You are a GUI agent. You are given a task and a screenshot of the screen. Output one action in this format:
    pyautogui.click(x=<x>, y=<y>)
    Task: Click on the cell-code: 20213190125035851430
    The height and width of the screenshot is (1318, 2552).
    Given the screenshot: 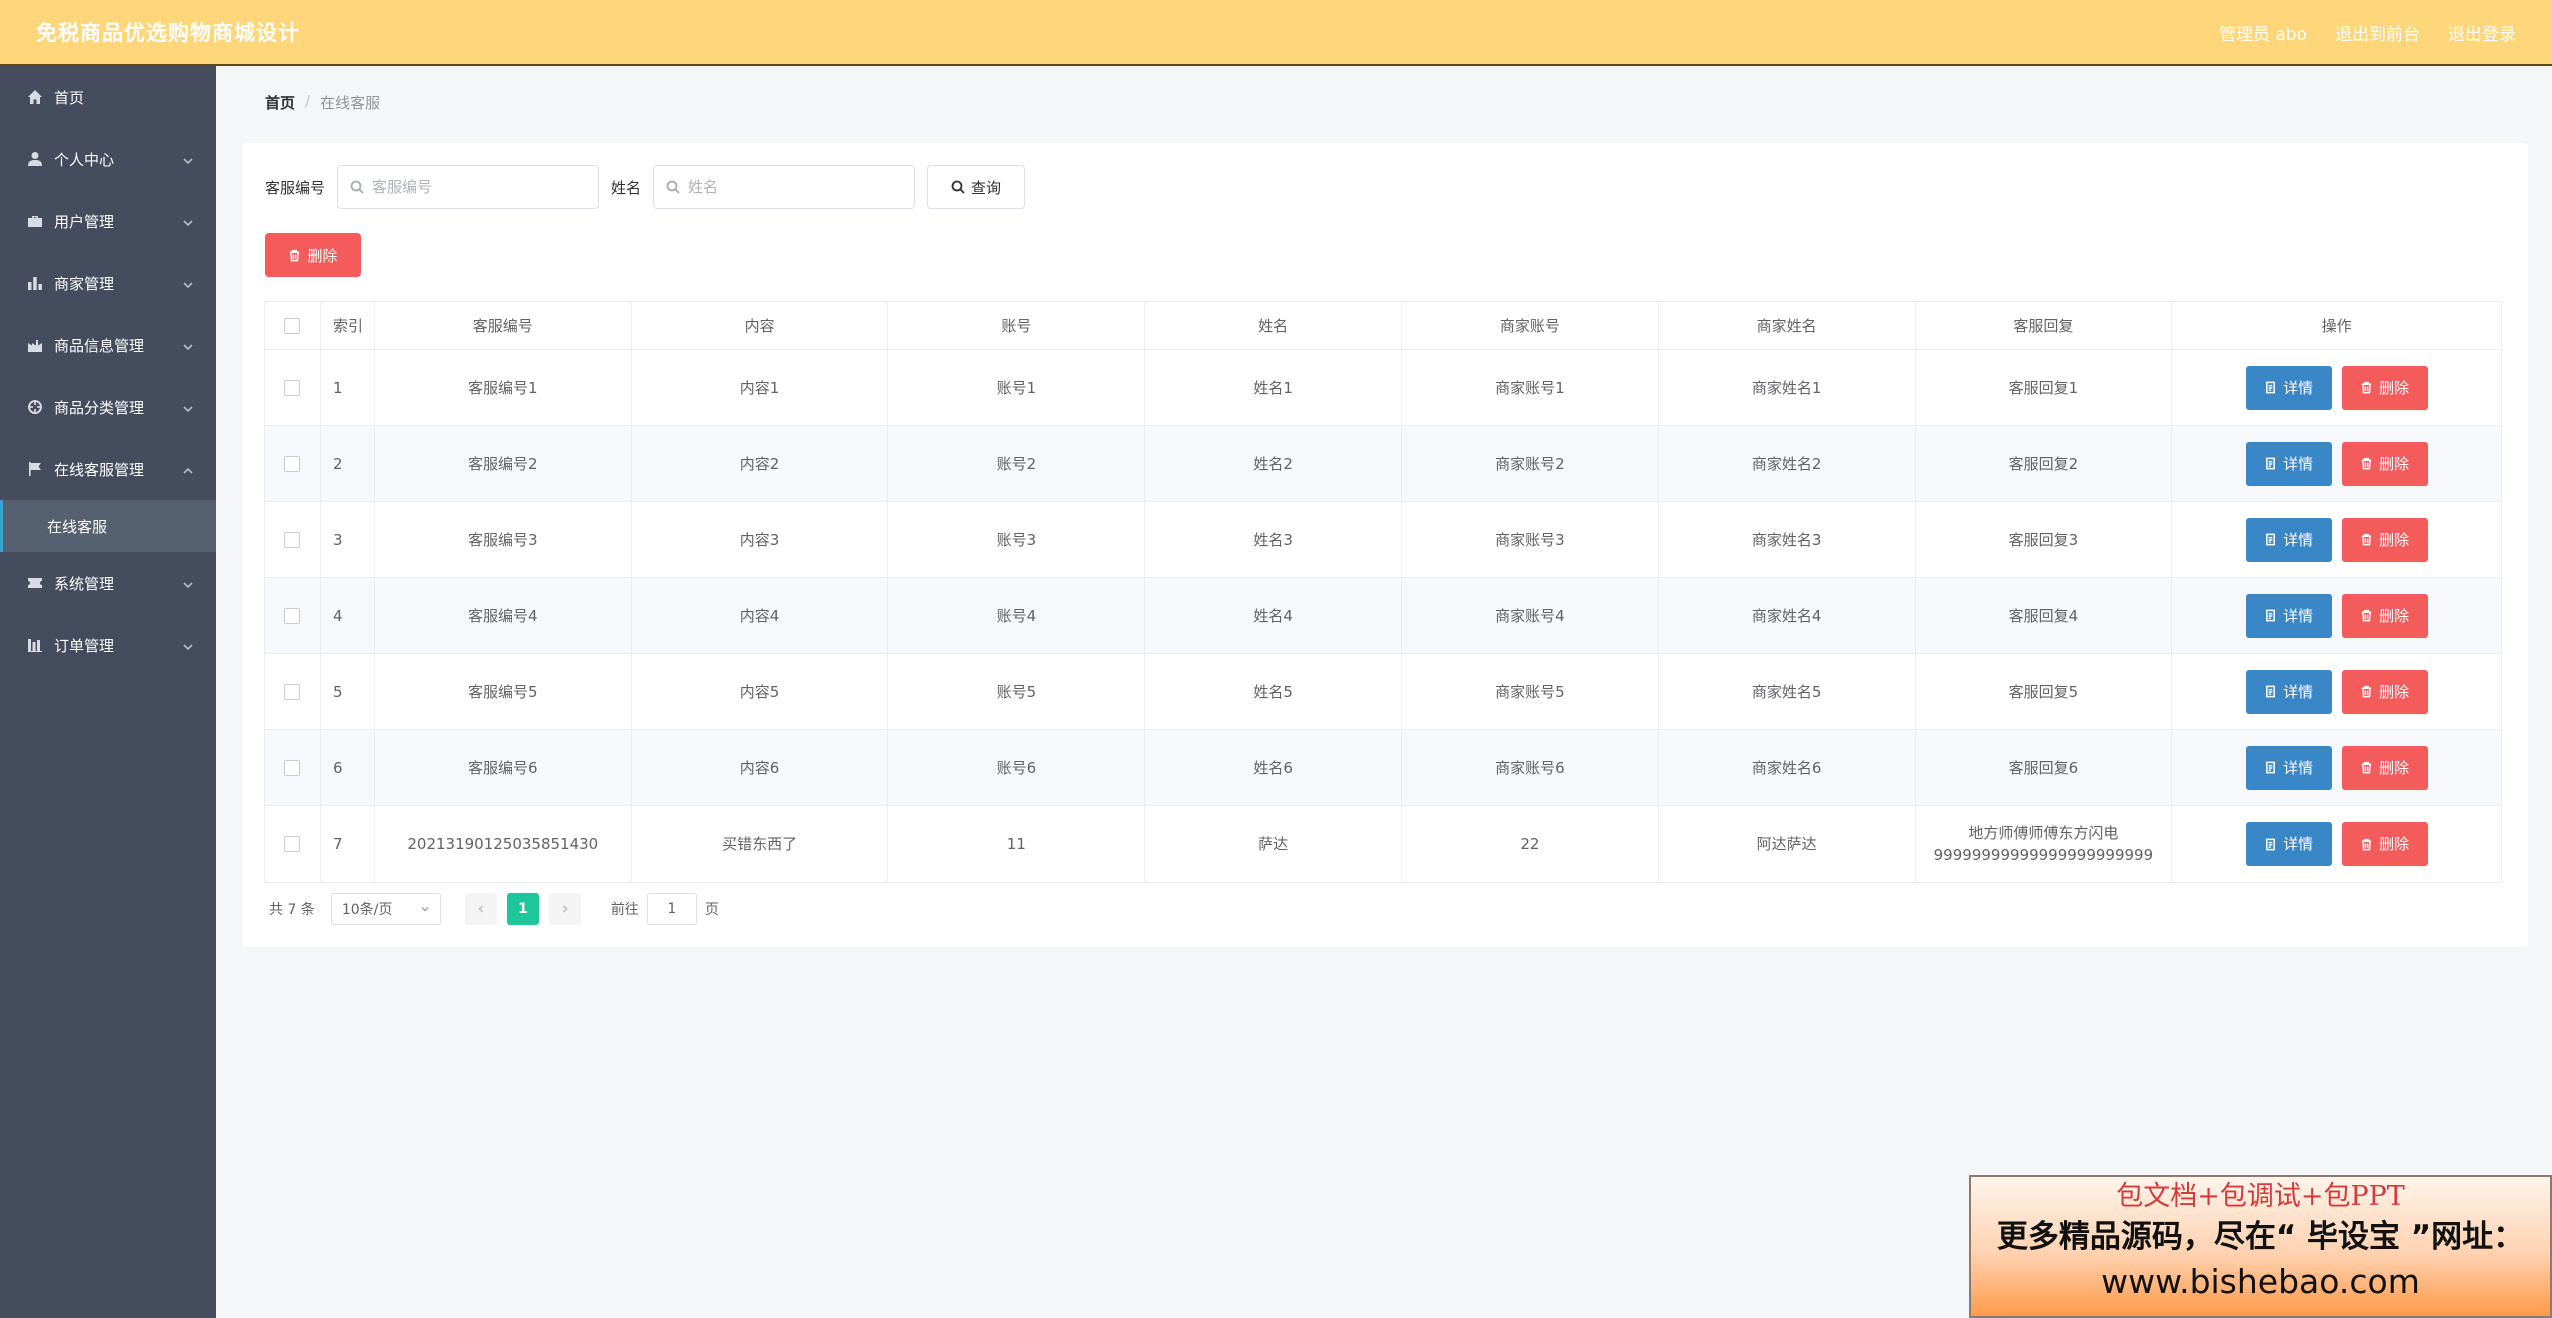 What is the action you would take?
    pyautogui.click(x=503, y=844)
    